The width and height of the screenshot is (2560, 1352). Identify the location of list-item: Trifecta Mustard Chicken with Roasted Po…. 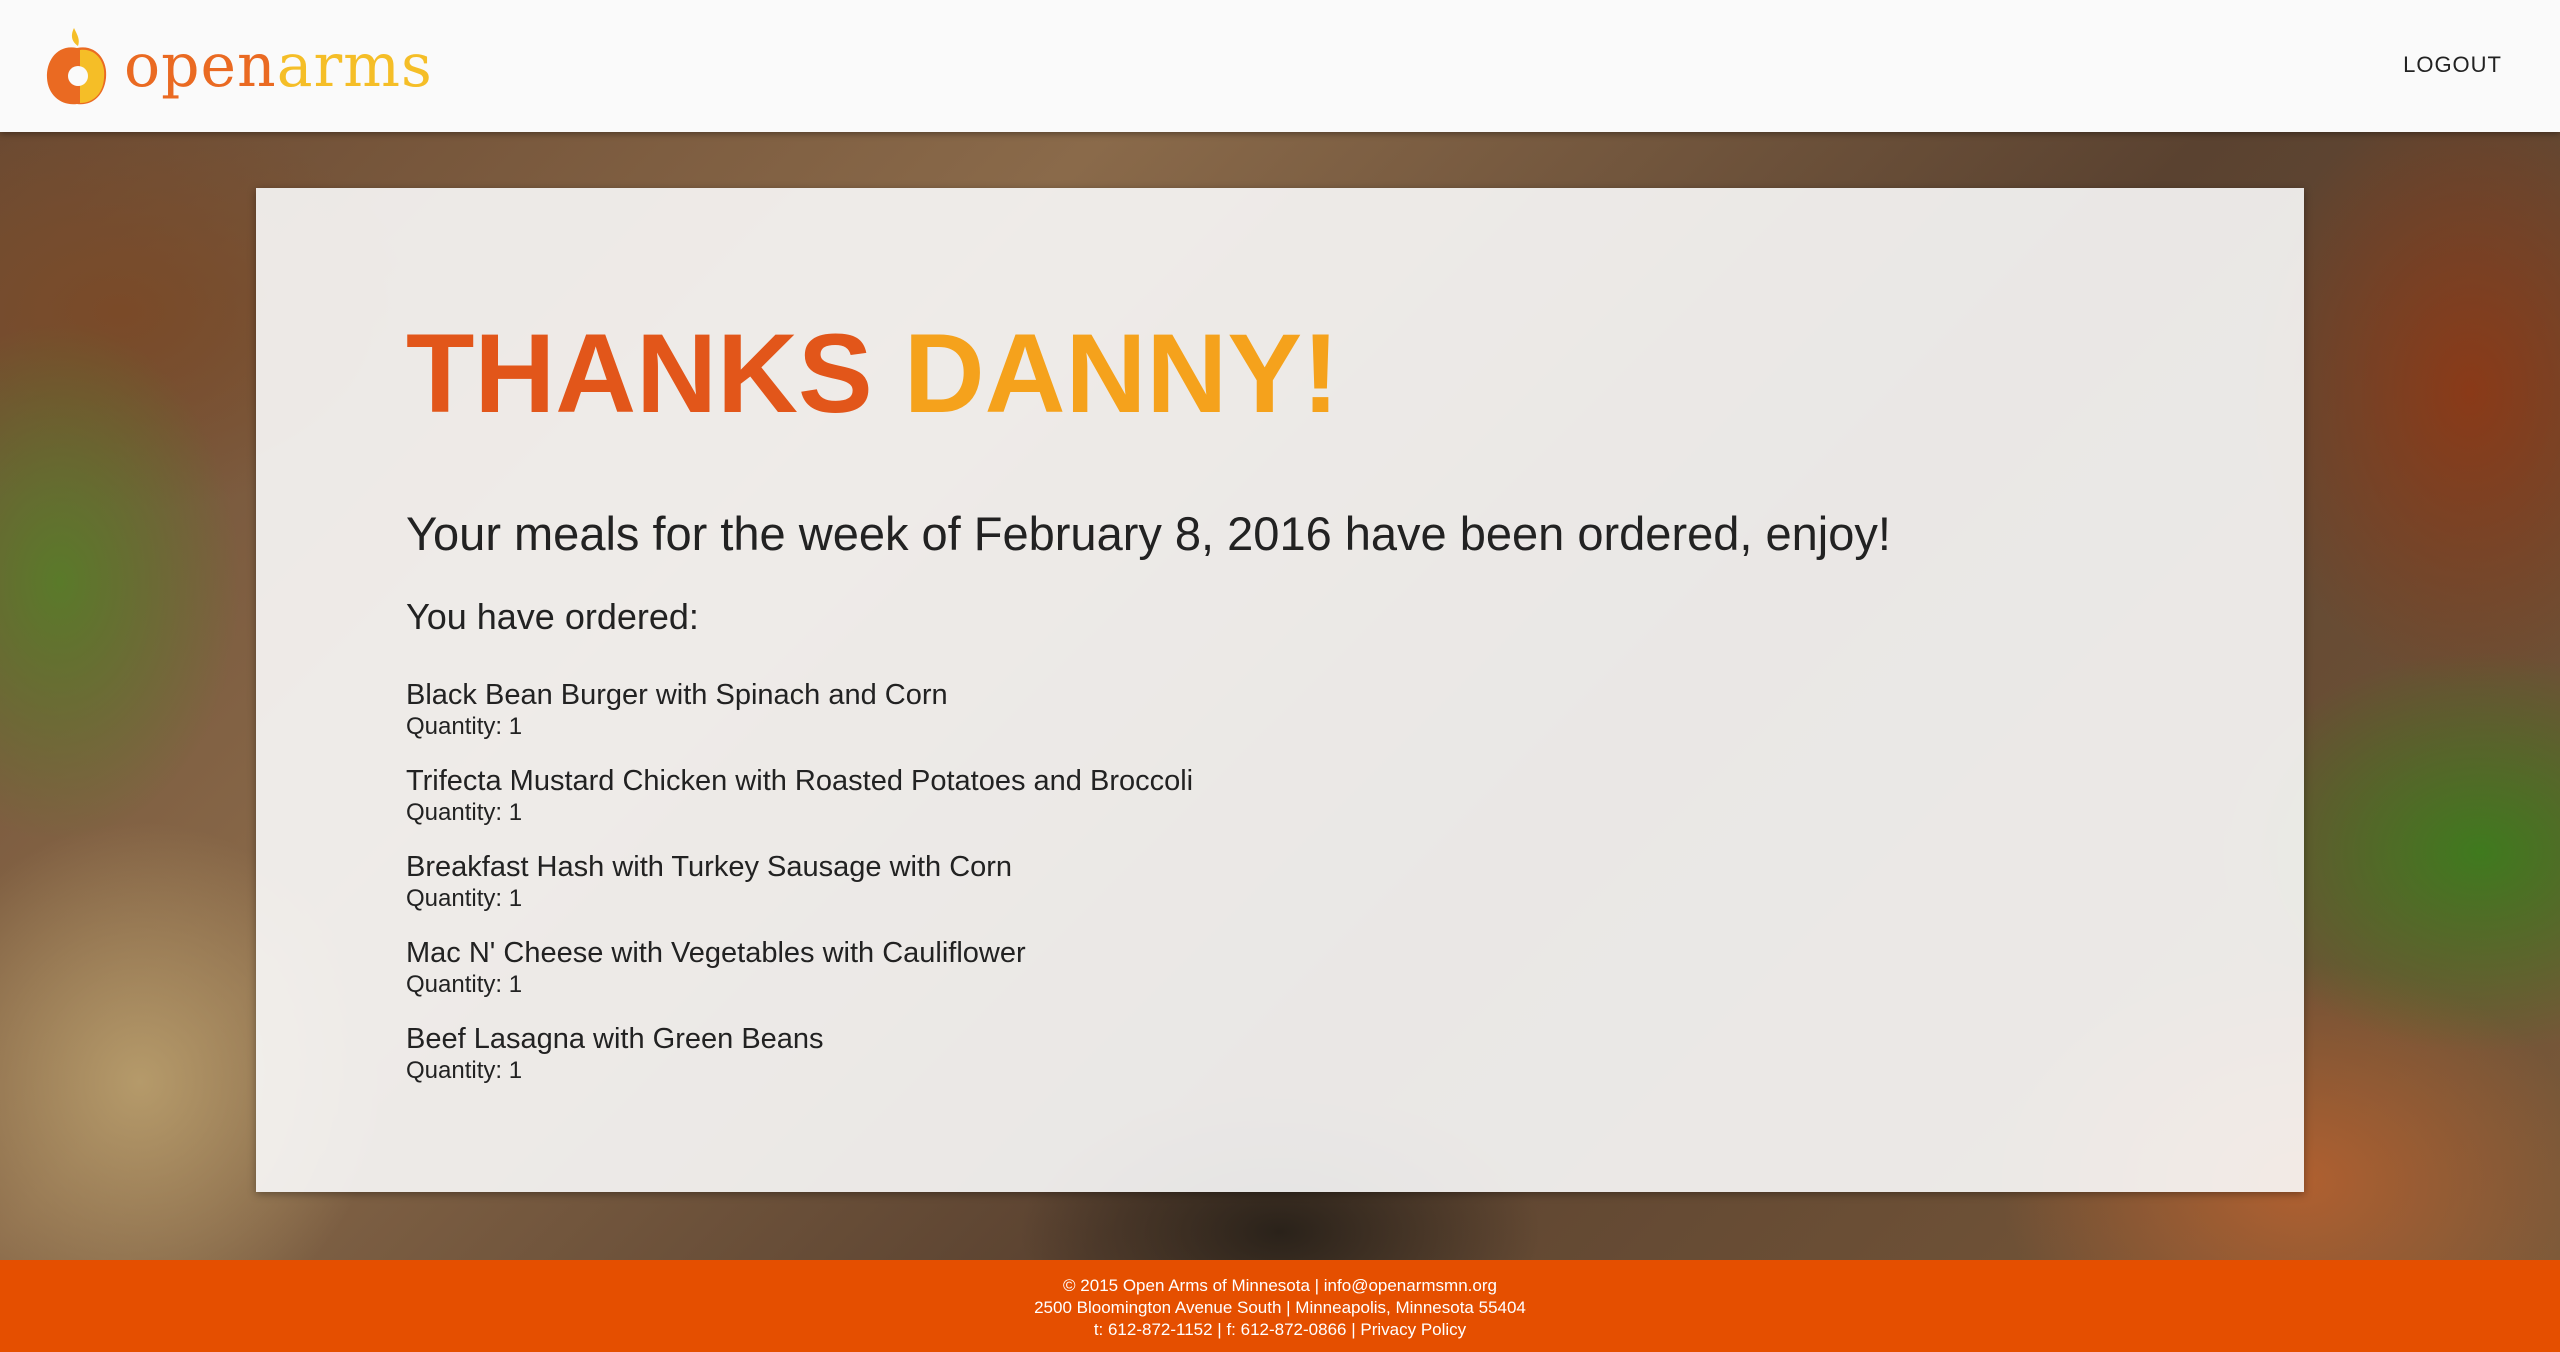
(1206, 807).